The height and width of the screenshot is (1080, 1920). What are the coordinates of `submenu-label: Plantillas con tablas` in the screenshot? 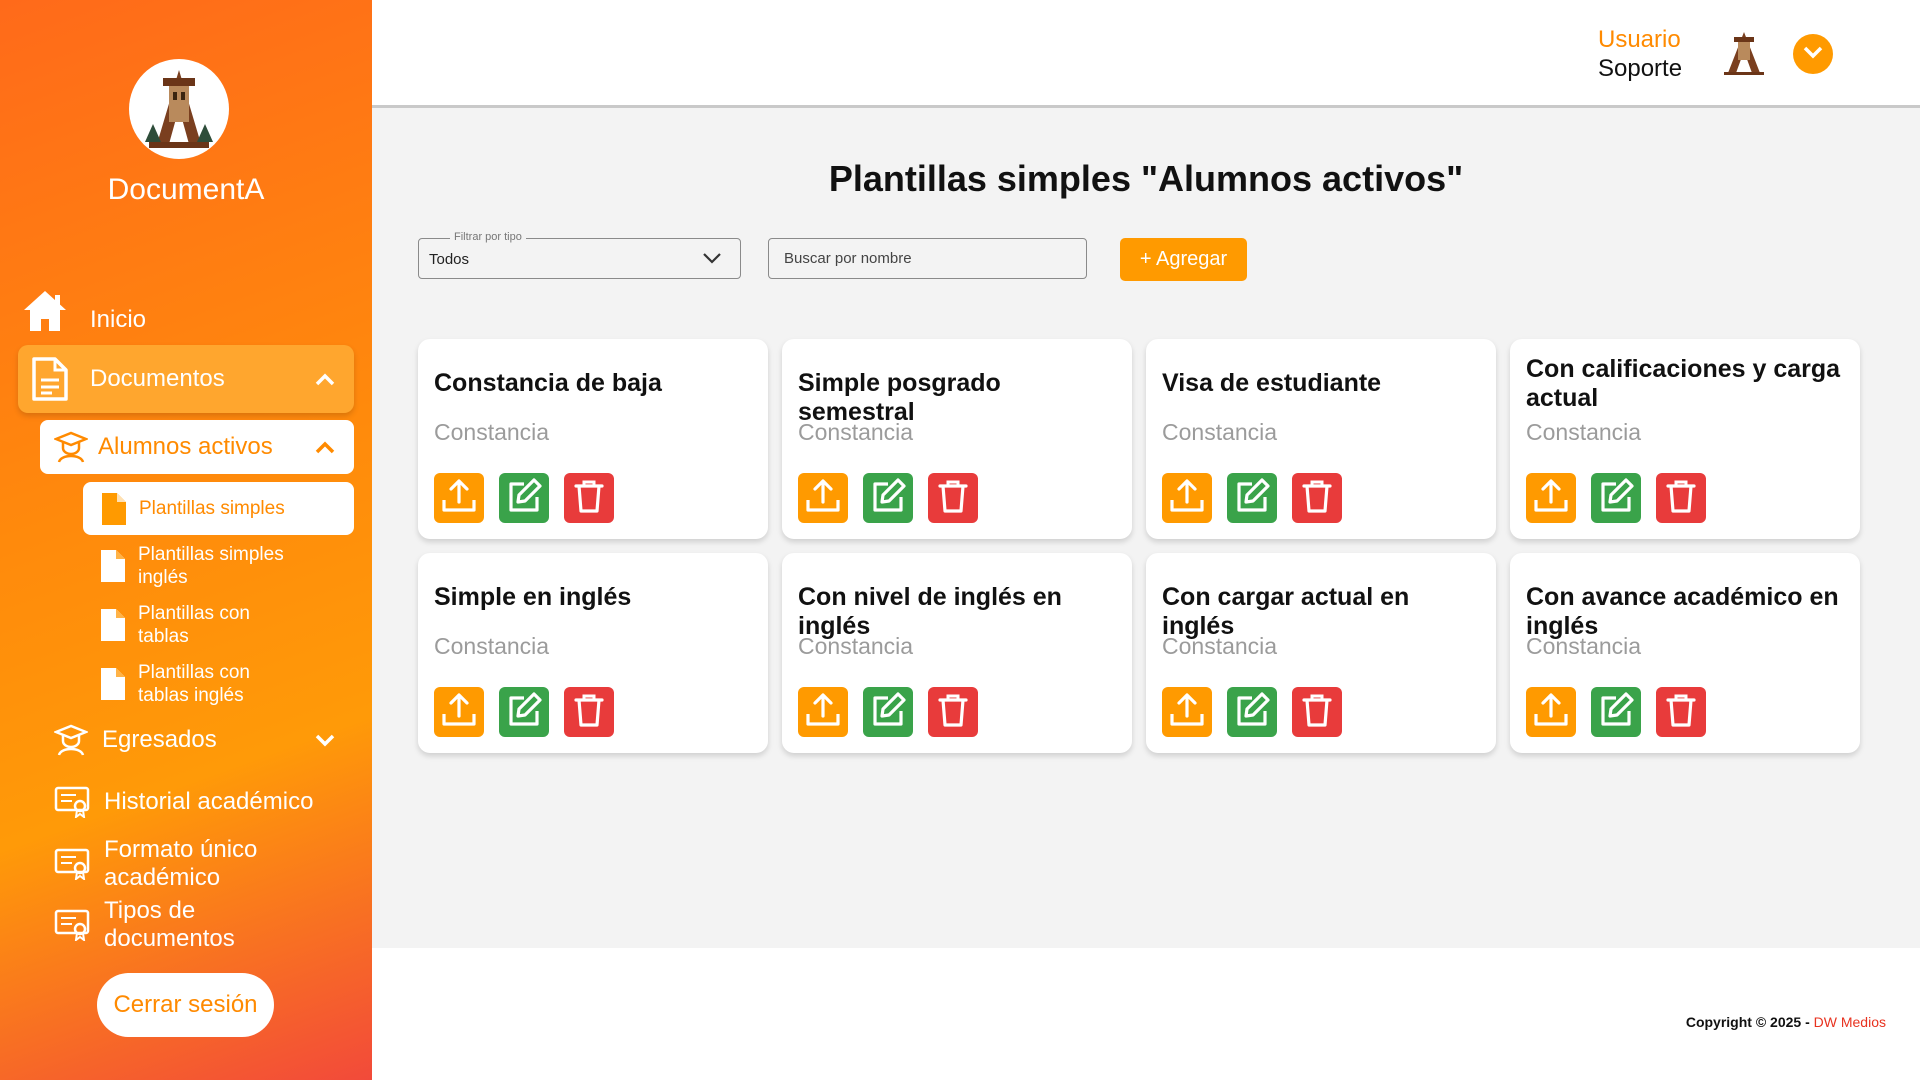 It's located at (194, 625).